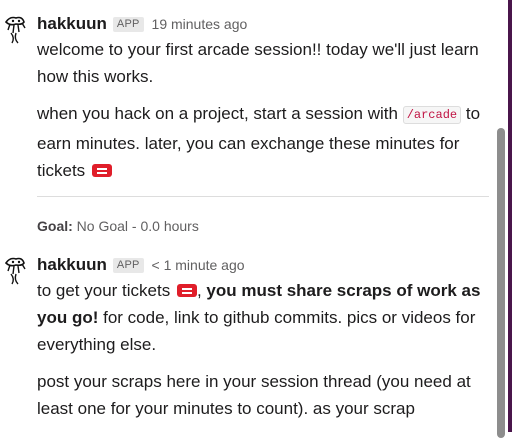 The image size is (512, 438). What do you see at coordinates (263, 265) in the screenshot?
I see `message-header: hakkuun APP < 1 minute ago` at bounding box center [263, 265].